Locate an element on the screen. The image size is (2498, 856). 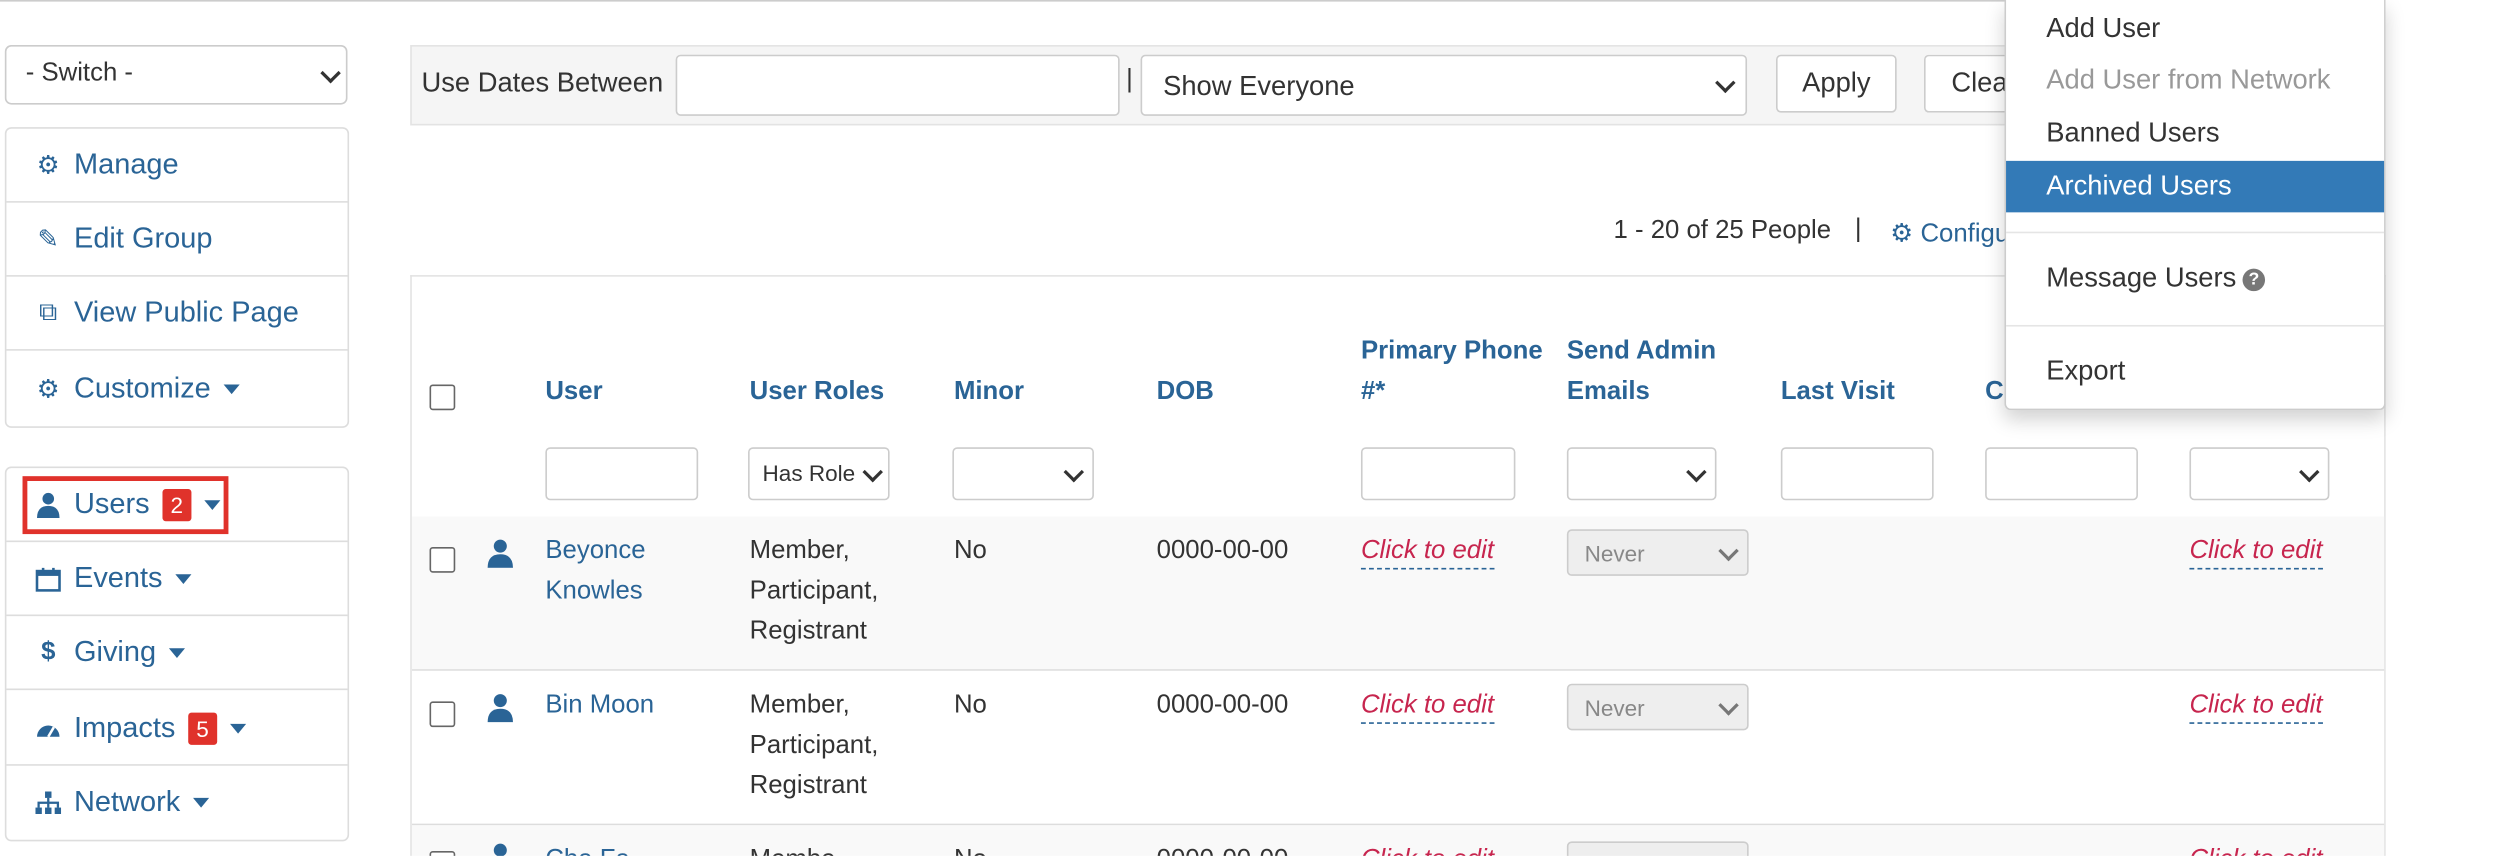
user-name-link: Beyonce Knowles is located at coordinates (595, 571).